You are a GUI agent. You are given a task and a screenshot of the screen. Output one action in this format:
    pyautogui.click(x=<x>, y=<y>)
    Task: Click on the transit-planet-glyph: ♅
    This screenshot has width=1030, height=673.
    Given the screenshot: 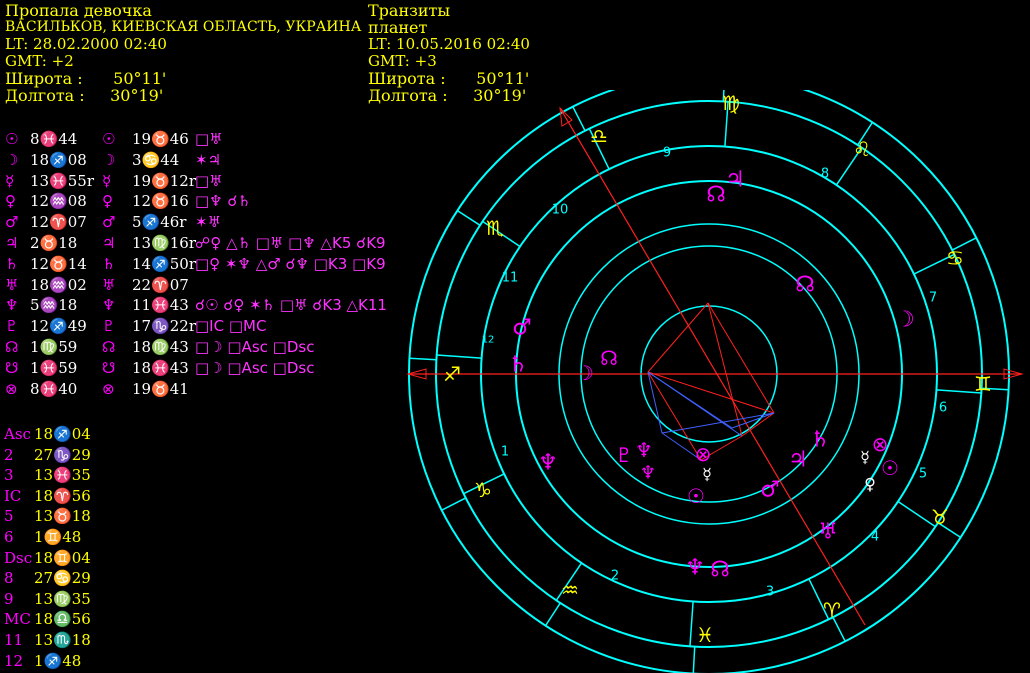 What is the action you would take?
    pyautogui.click(x=109, y=284)
    